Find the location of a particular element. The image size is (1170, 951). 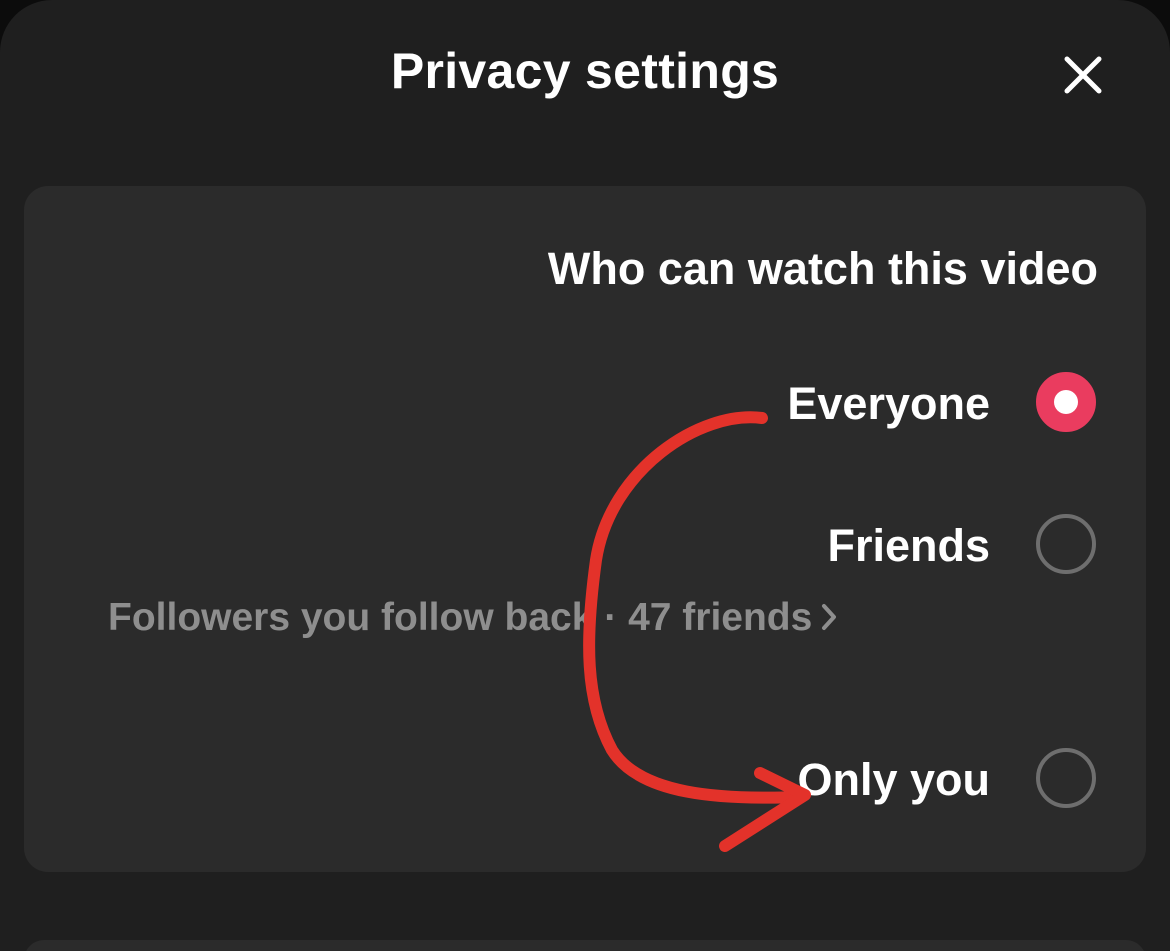

section-title: Who can watch this video is located at coordinates (822, 268).